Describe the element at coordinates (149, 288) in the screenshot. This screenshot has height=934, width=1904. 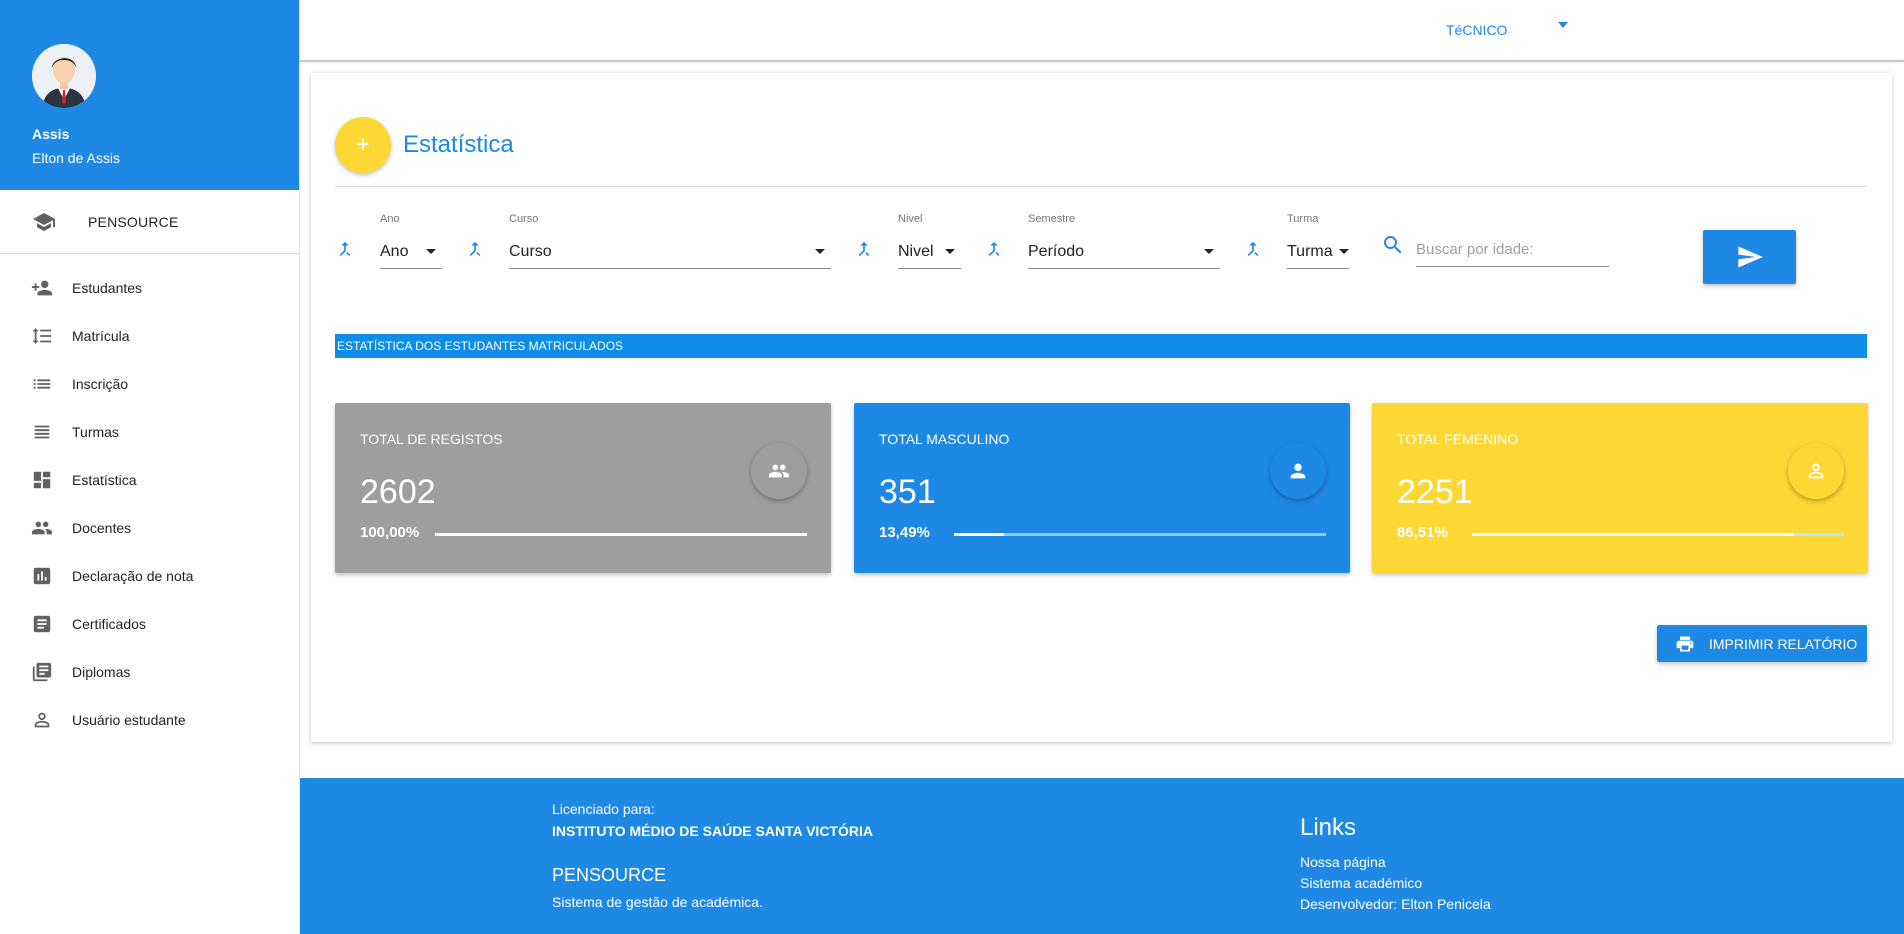
I see `sidebar-item-estudantes: Estudantes` at that location.